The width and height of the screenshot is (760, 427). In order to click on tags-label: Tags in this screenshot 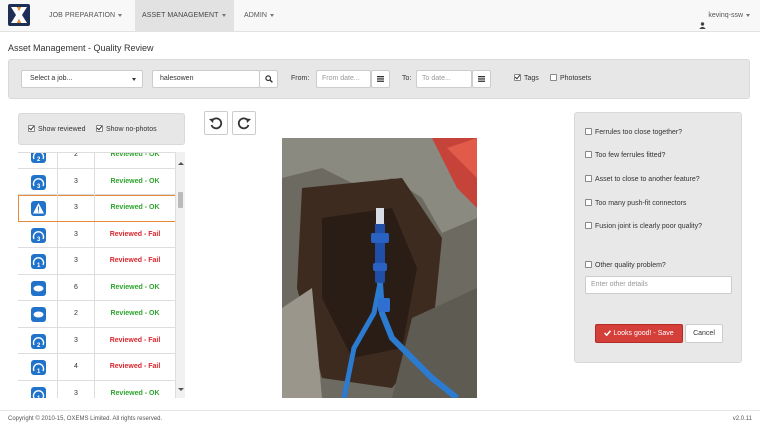, I will do `click(531, 78)`.